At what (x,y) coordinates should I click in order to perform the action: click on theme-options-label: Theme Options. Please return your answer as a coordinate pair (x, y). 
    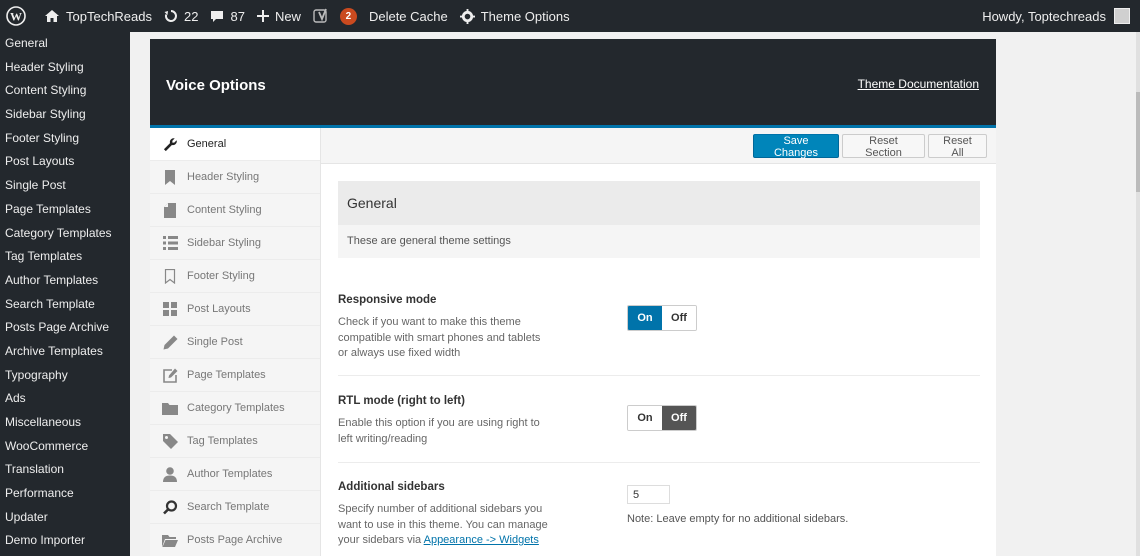
    Looking at the image, I should click on (525, 16).